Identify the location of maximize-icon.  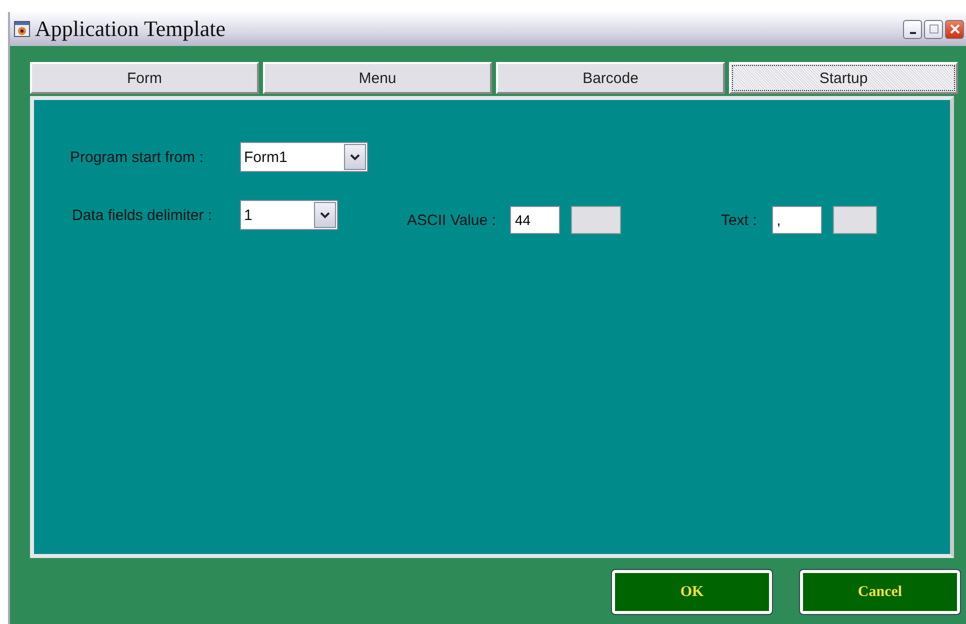
(933, 29).